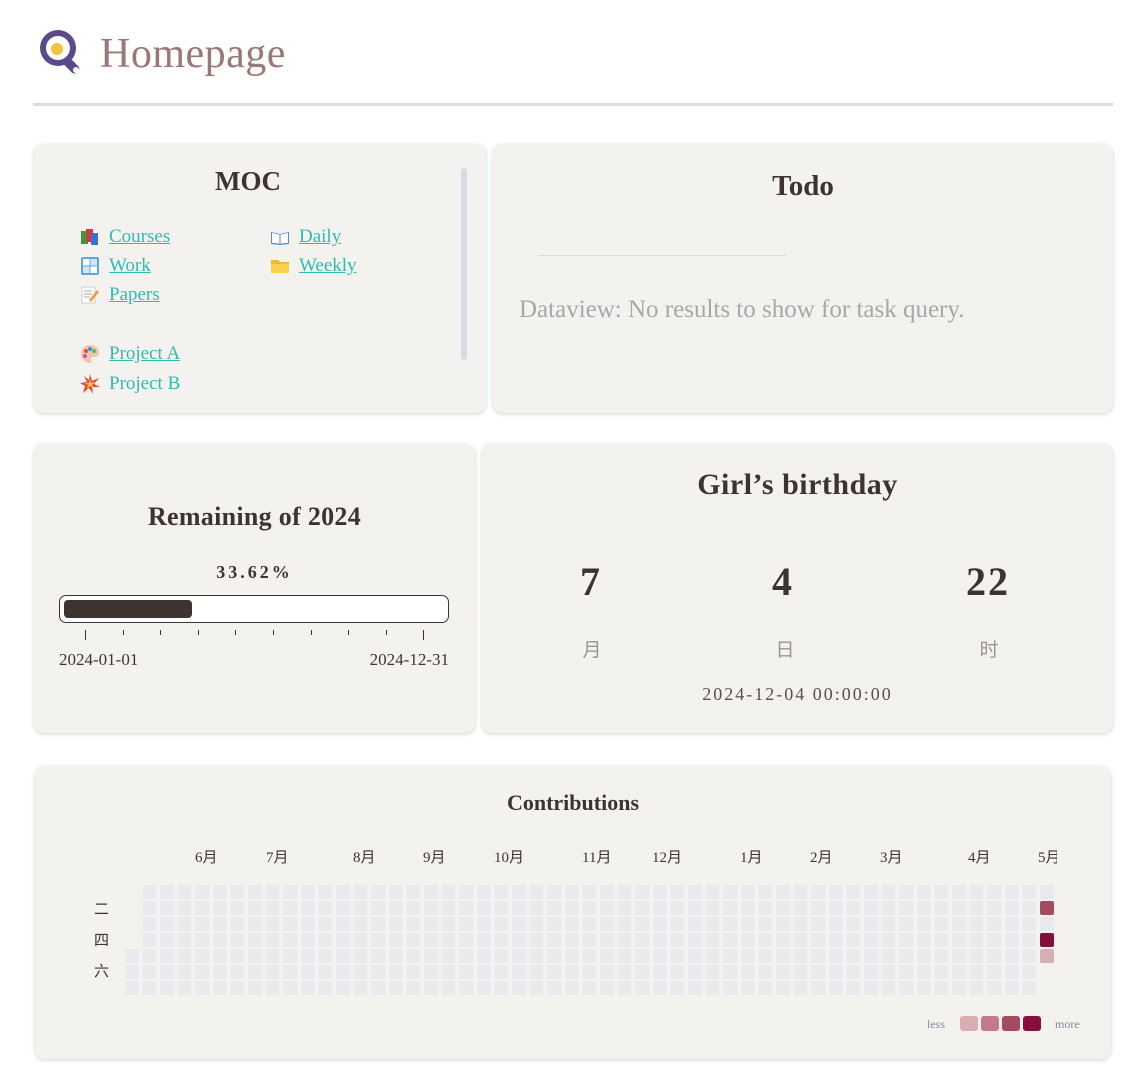 Image resolution: width=1144 pixels, height=1089 pixels. What do you see at coordinates (254, 516) in the screenshot?
I see `remaining-title: Remaining of 2024` at bounding box center [254, 516].